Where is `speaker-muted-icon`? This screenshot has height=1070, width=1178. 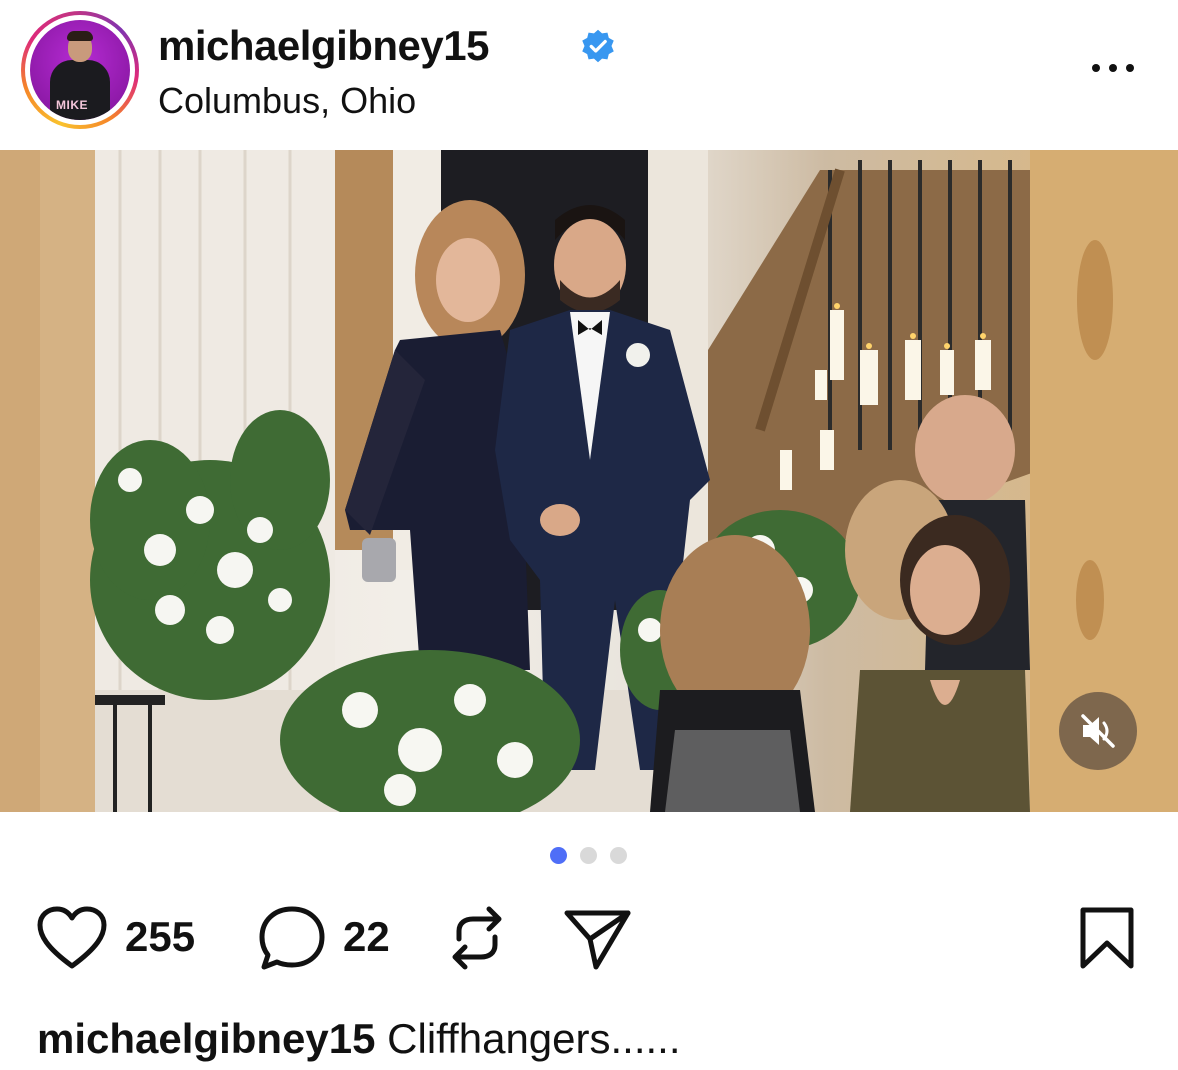
speaker-muted-icon is located at coordinates (1098, 731).